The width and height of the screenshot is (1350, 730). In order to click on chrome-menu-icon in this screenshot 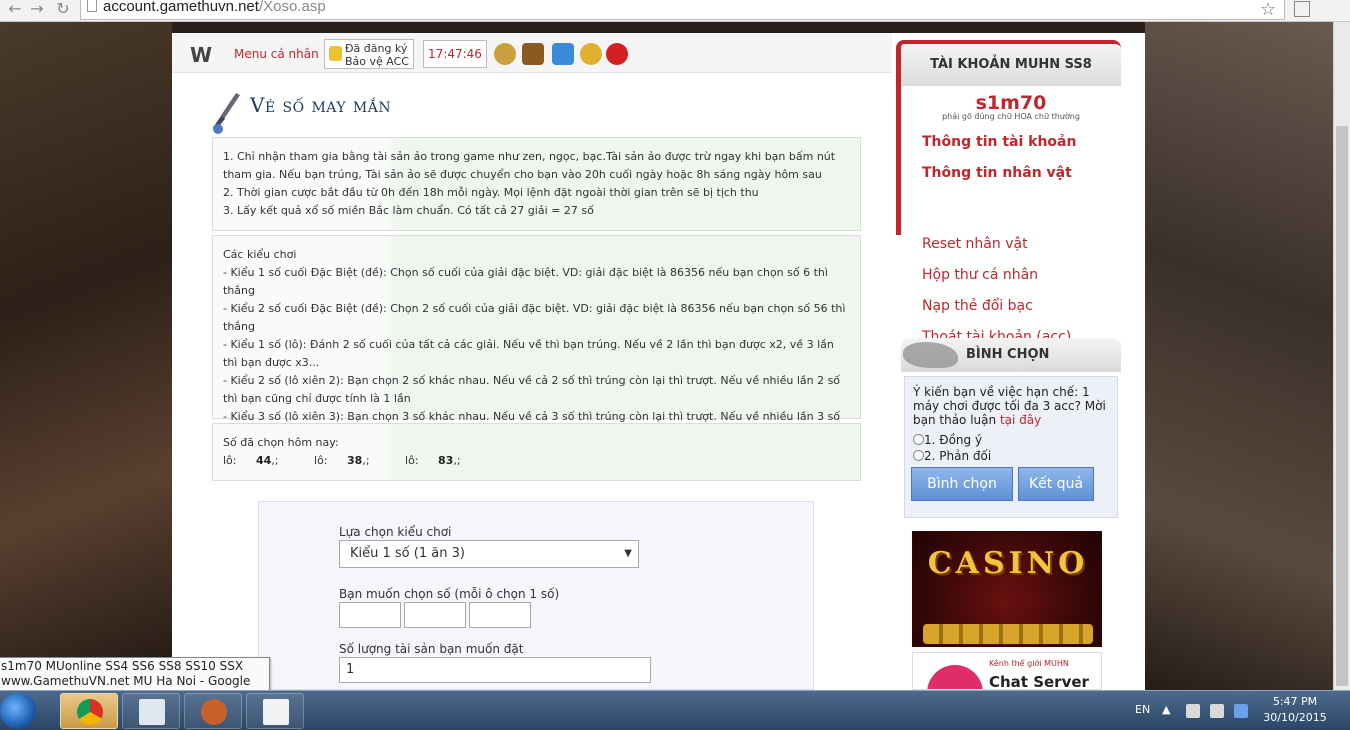, I will do `click(1302, 9)`.